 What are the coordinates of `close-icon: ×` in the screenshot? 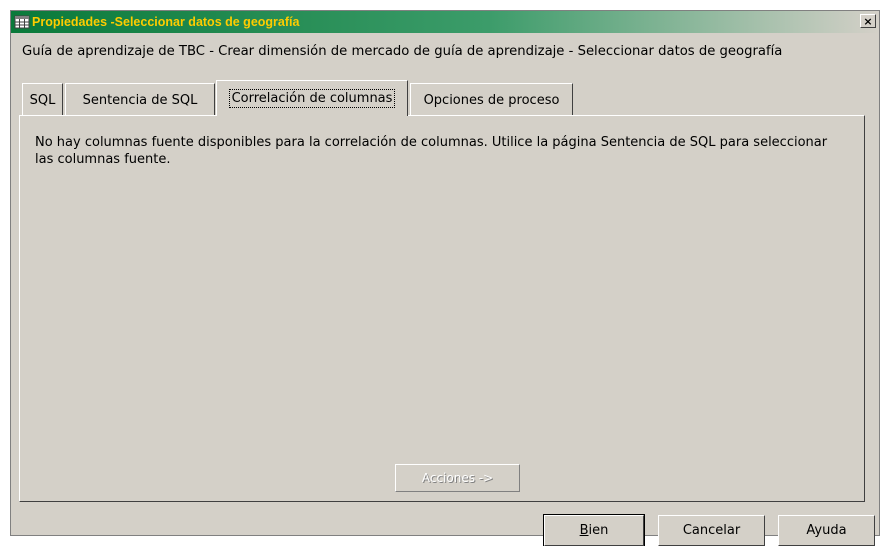 It's located at (868, 21).